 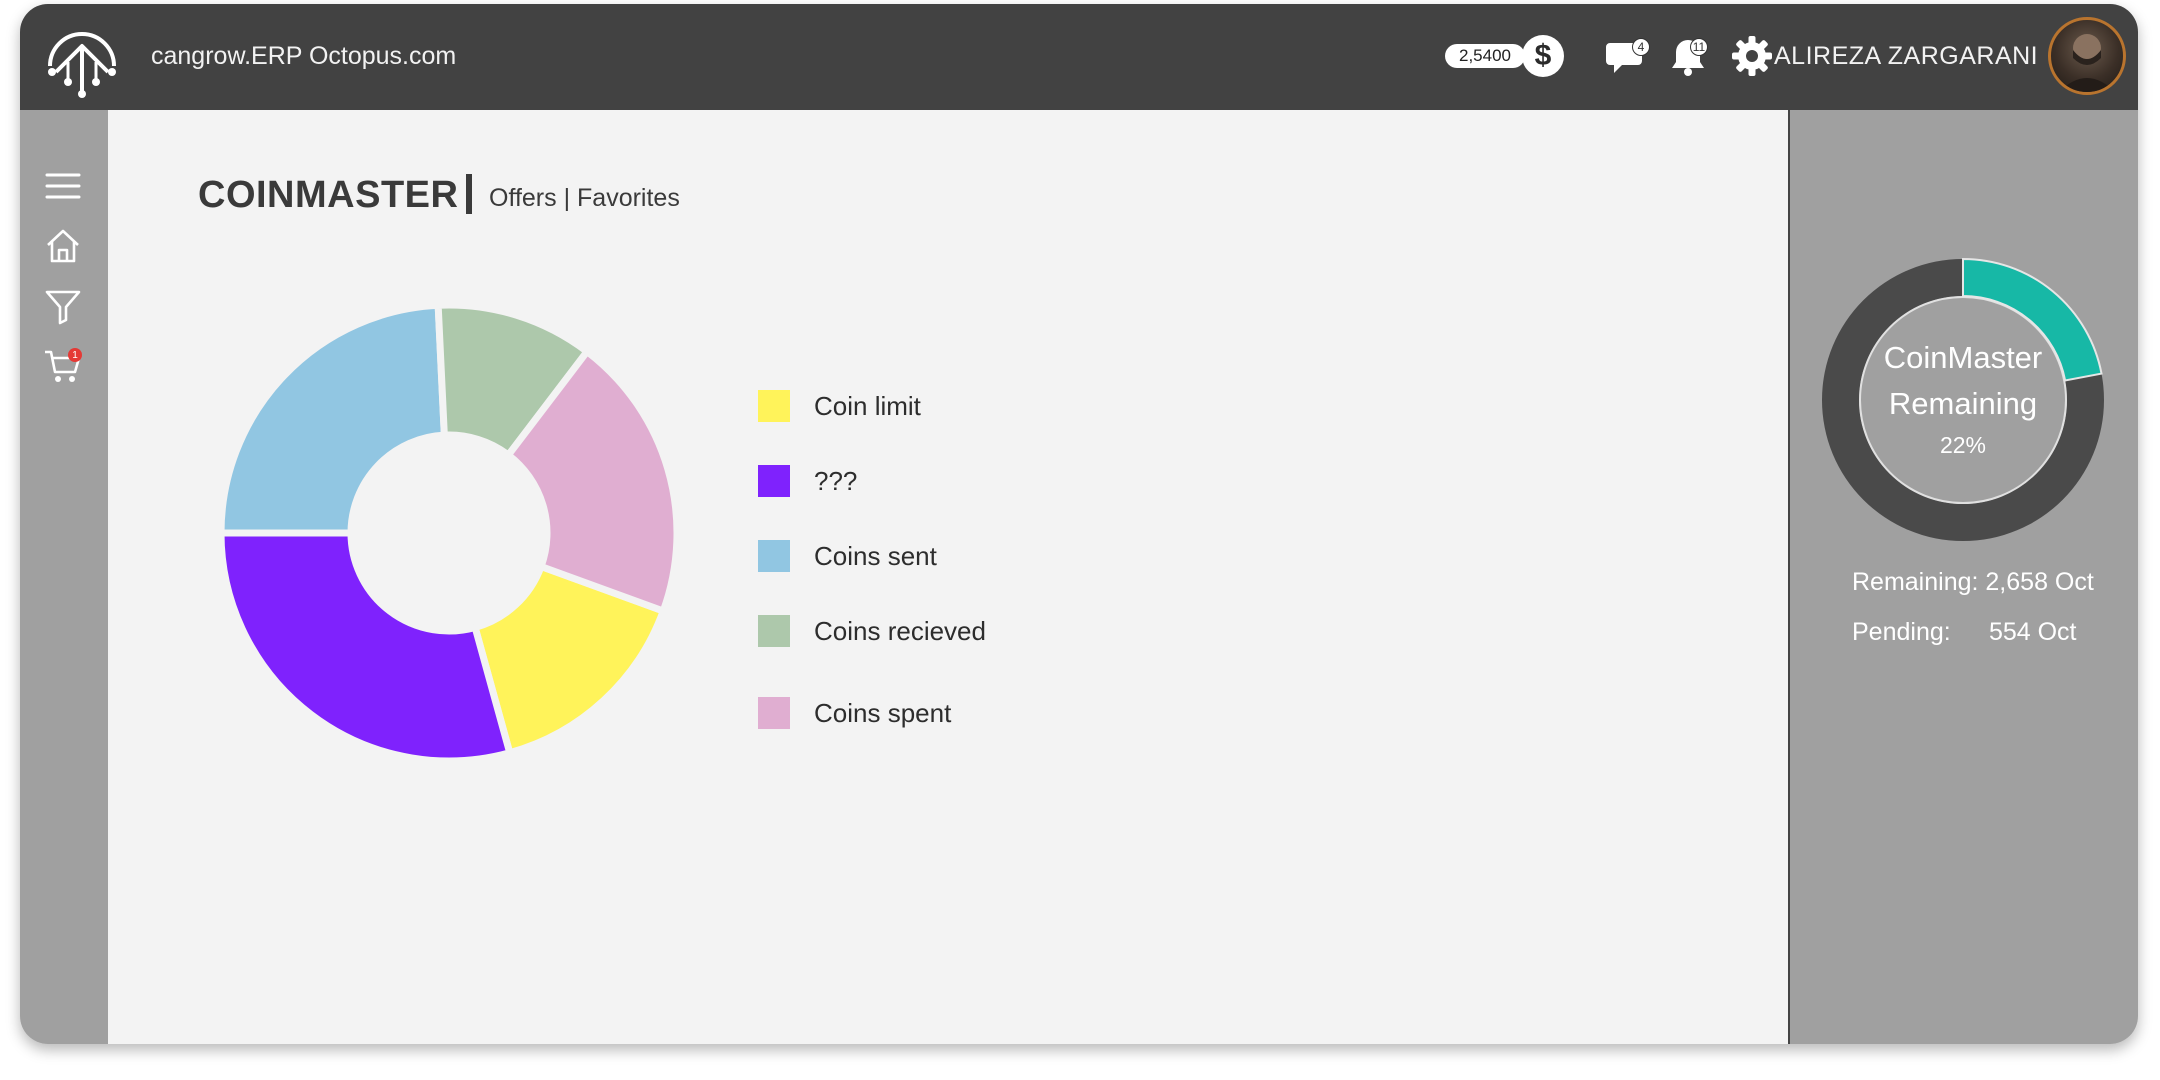 I want to click on legend-item: Coins recieved, so click(x=938, y=631).